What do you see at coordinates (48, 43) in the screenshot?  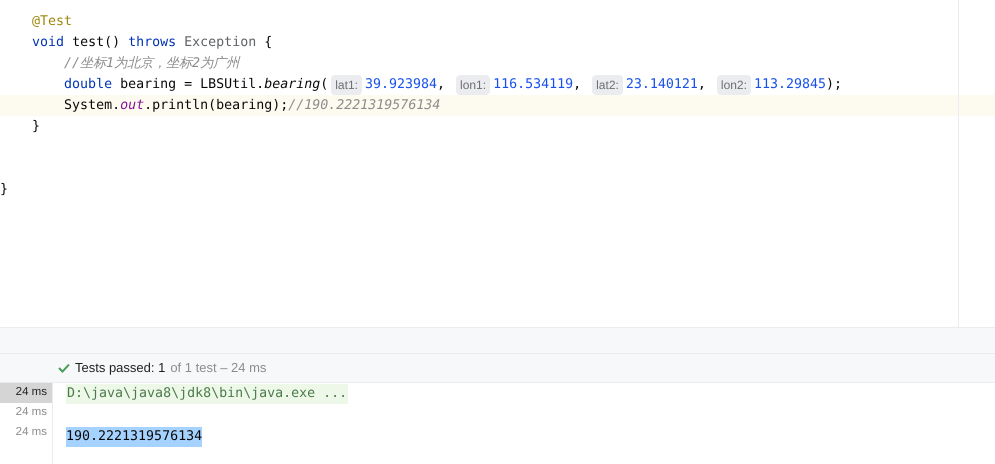 I see `code-token: void` at bounding box center [48, 43].